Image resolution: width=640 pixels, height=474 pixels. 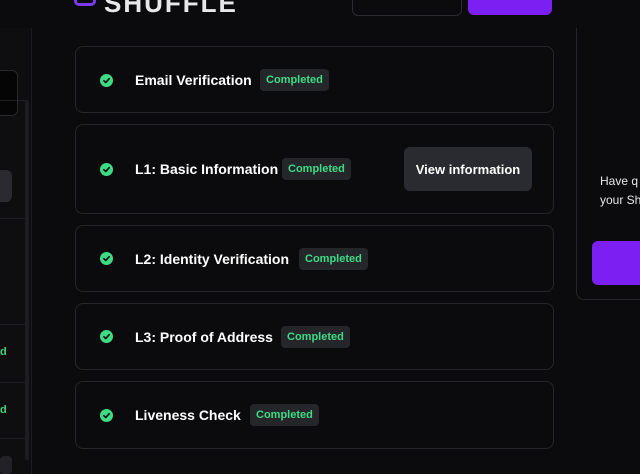 I want to click on step-title: L3: Proof of Address, so click(x=204, y=337).